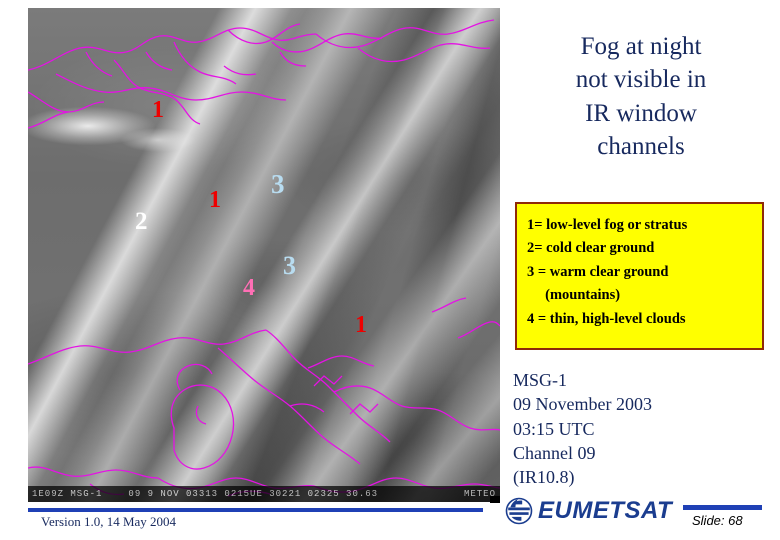 The height and width of the screenshot is (540, 780). Describe the element at coordinates (554, 452) in the screenshot. I see `metadata-channel: Channel 09` at that location.